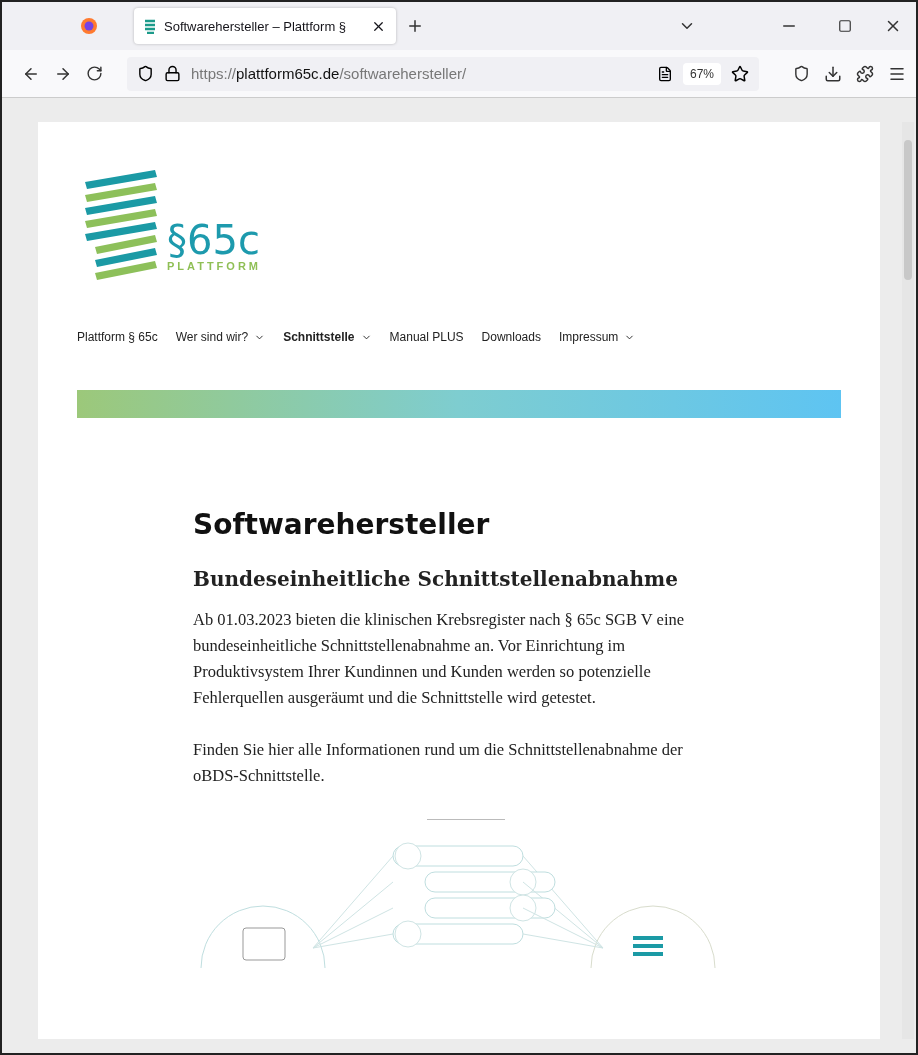  Describe the element at coordinates (214, 240) in the screenshot. I see `logo-mark: §65c` at that location.